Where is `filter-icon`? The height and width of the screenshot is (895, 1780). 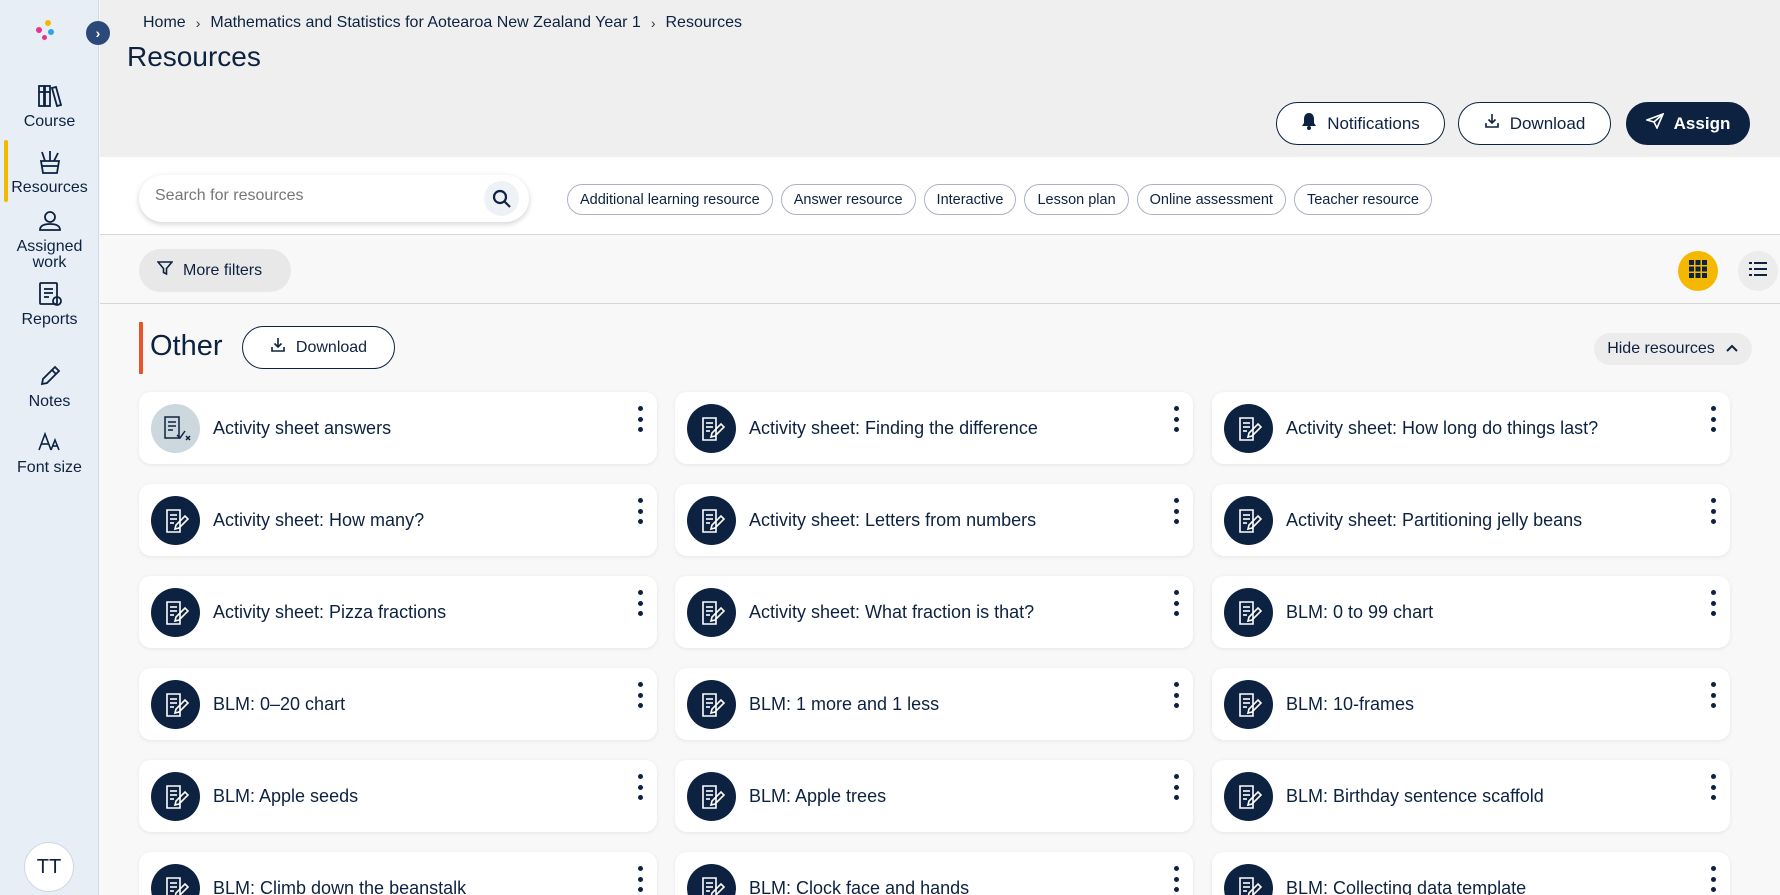 filter-icon is located at coordinates (165, 270).